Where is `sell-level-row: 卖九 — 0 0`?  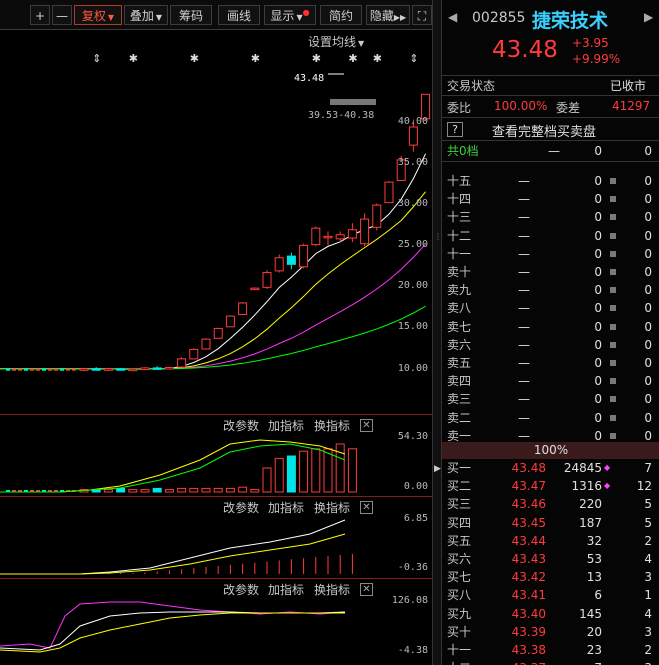
sell-level-row: 卖九 — 0 0 is located at coordinates (550, 290).